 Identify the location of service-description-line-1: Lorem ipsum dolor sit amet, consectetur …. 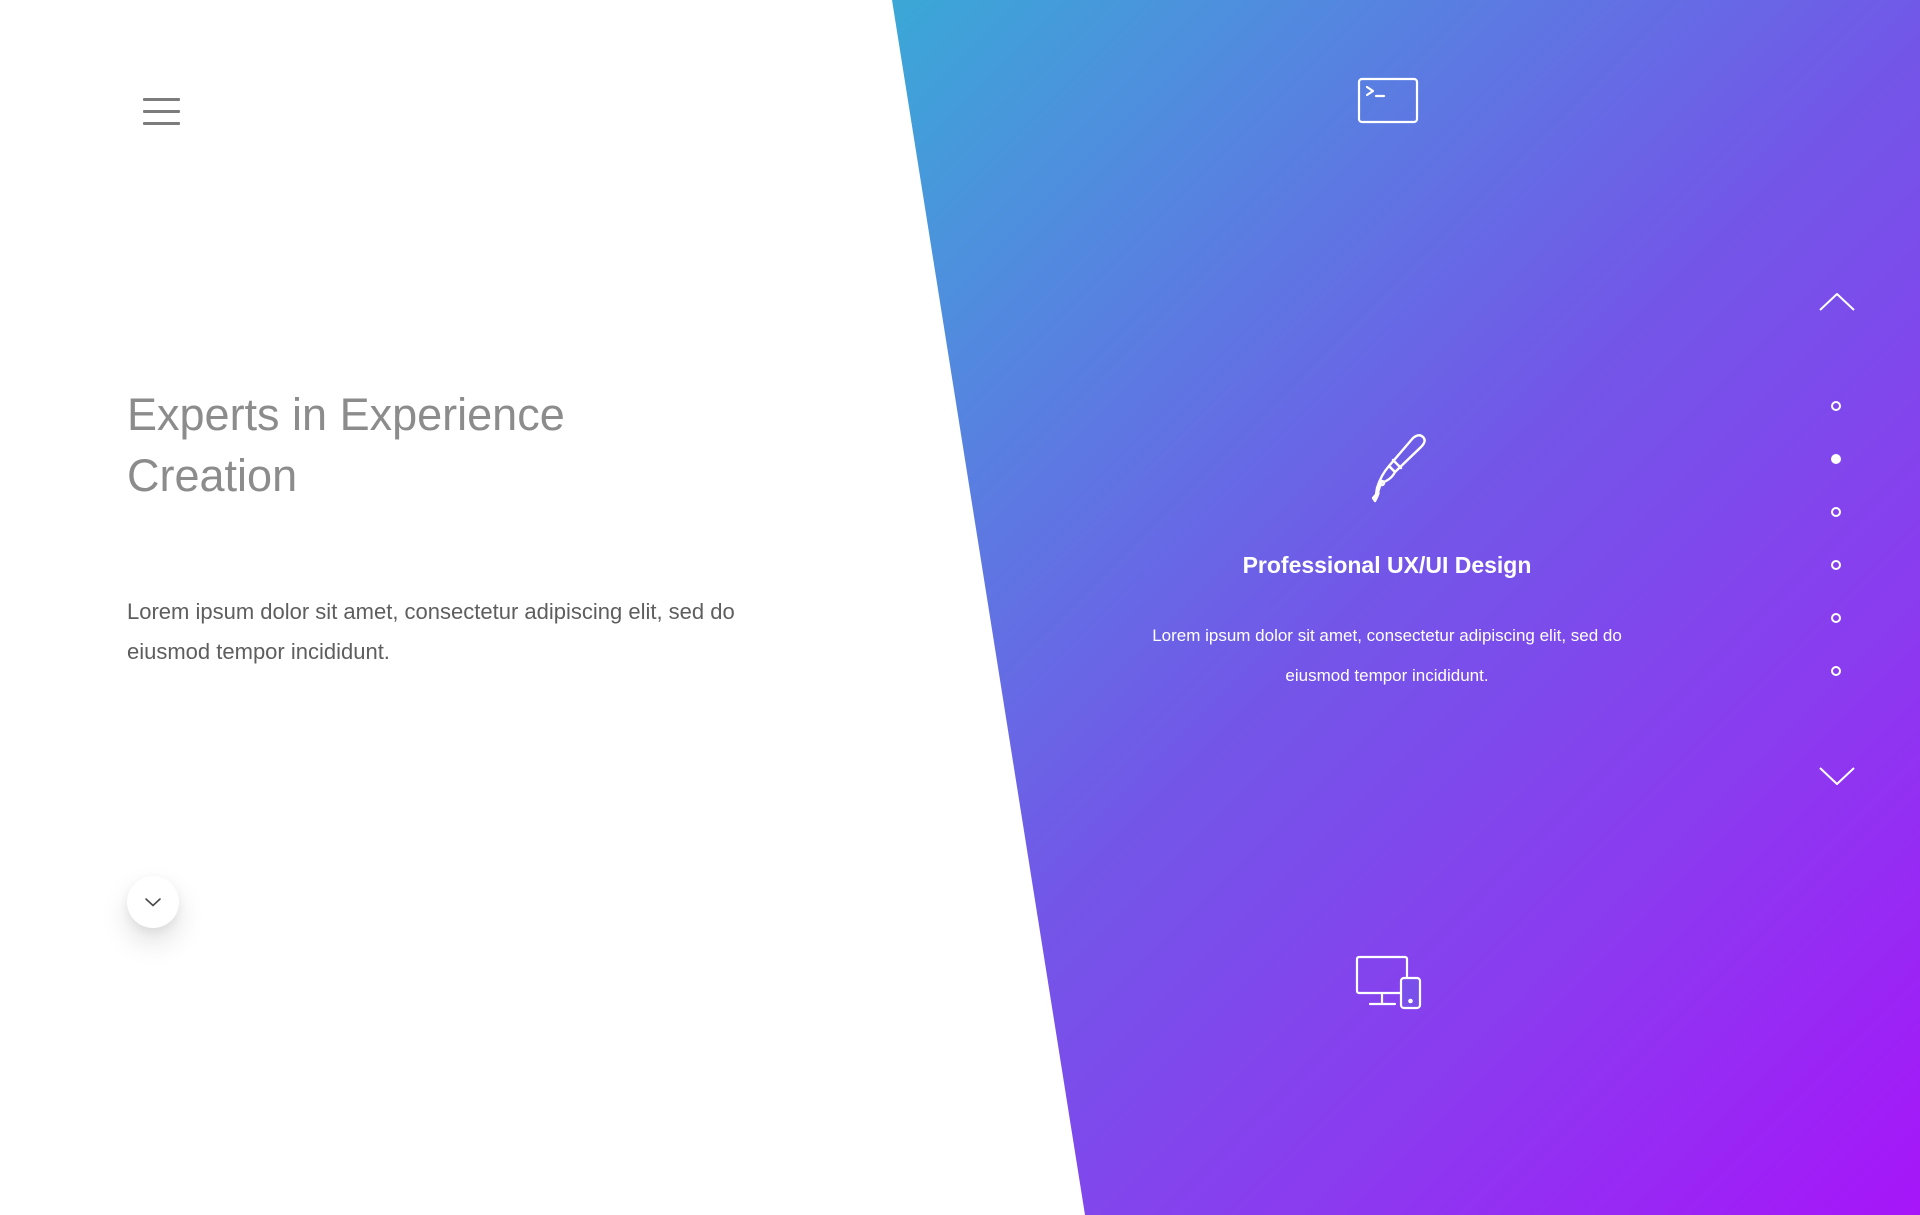
(1387, 635).